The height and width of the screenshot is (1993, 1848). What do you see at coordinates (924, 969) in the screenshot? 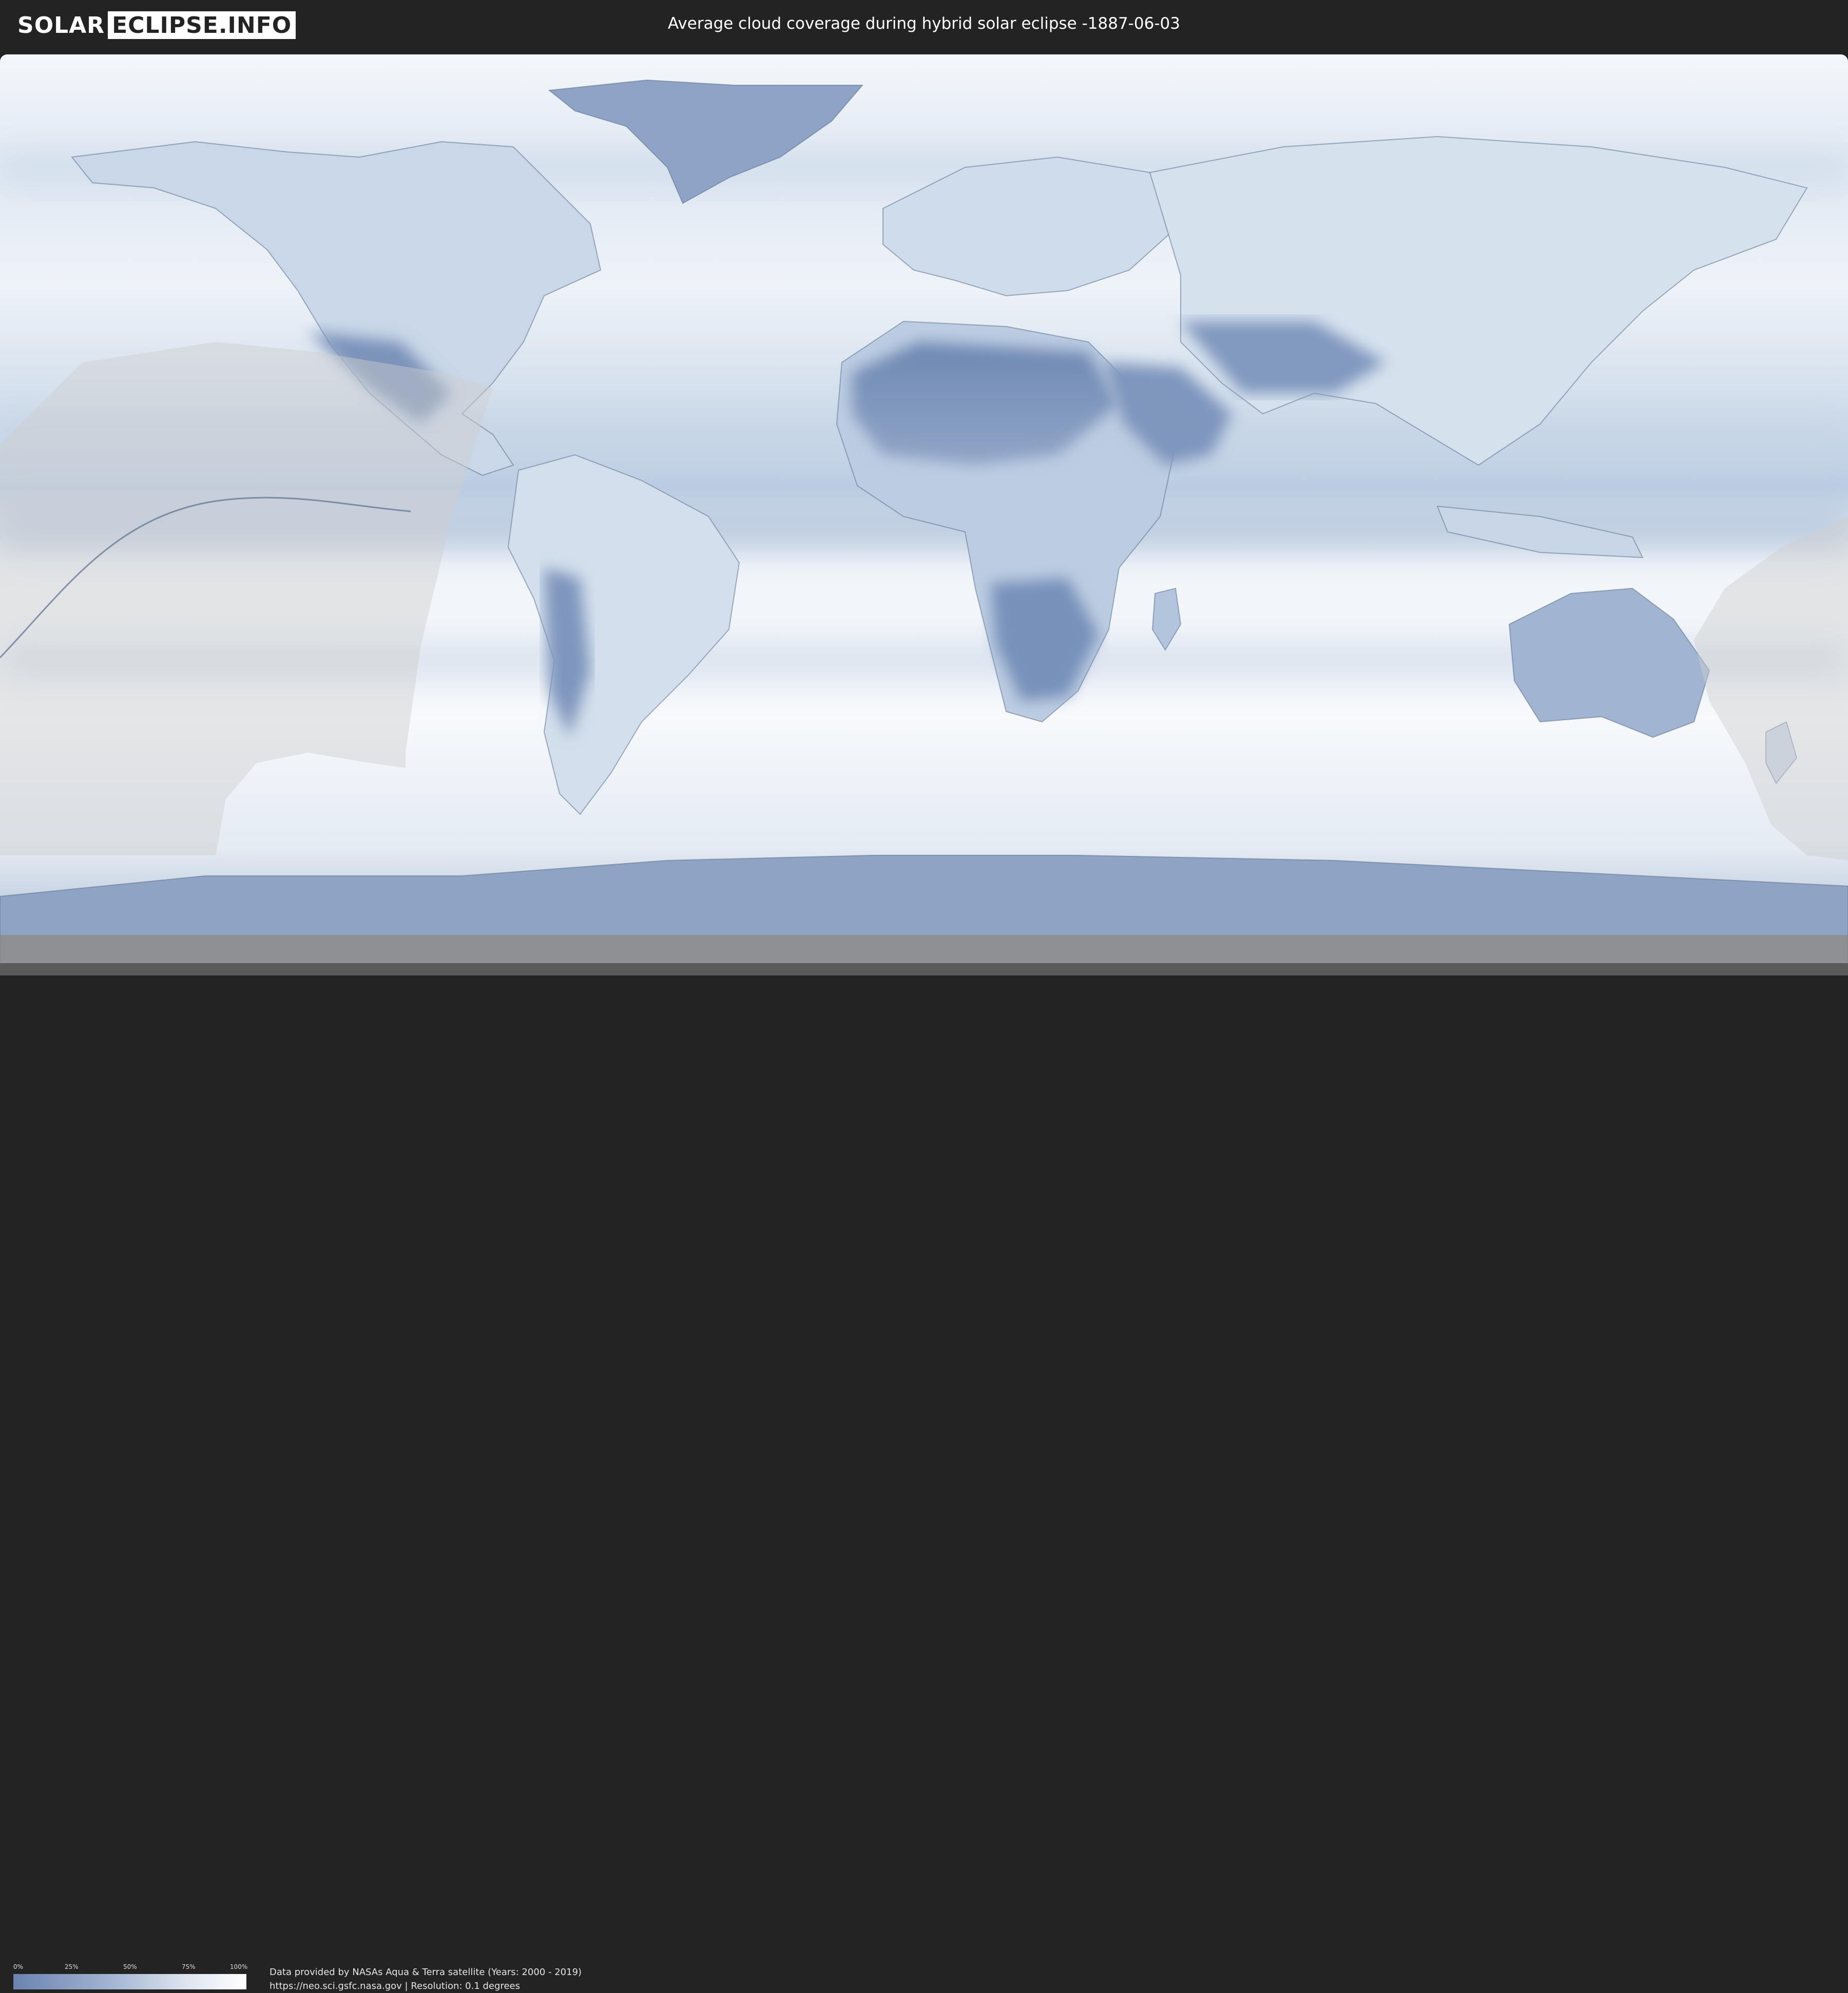
I see `map-bottom-edge` at bounding box center [924, 969].